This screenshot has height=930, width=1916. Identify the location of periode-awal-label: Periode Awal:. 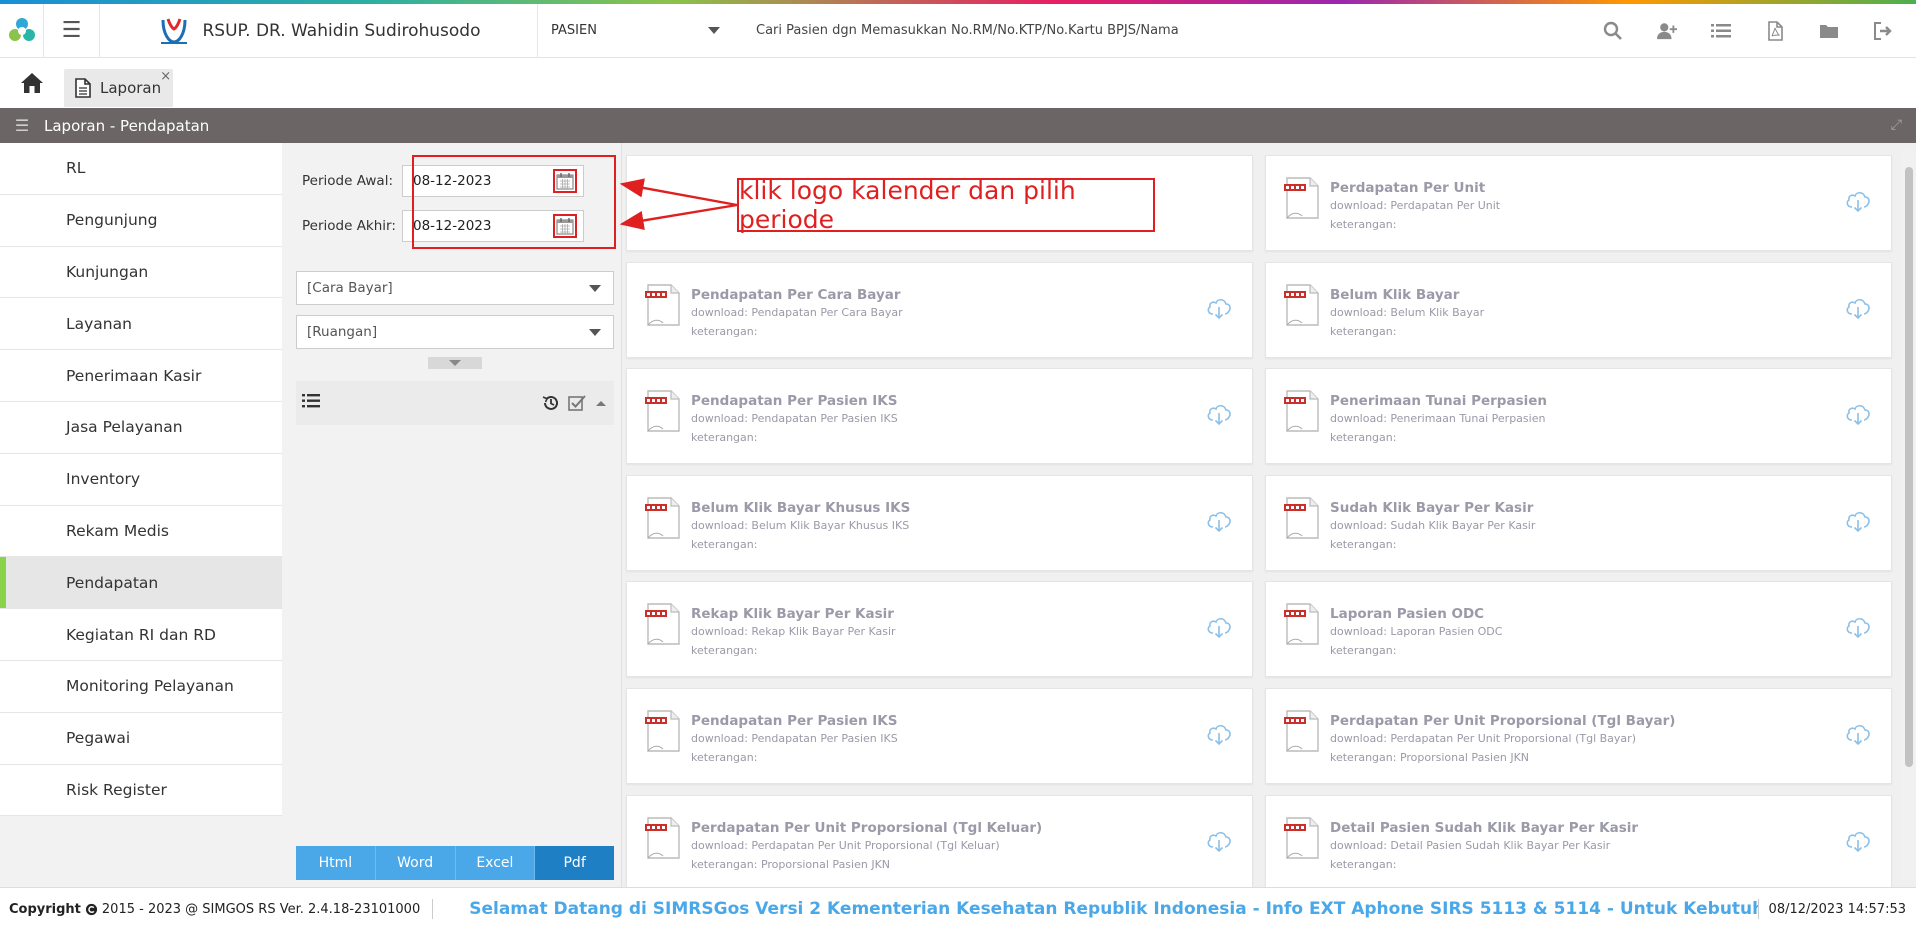
(347, 181).